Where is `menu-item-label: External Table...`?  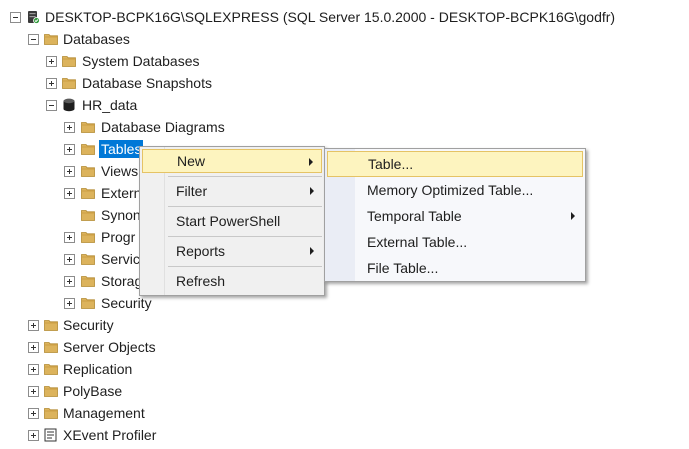
menu-item-label: External Table... is located at coordinates (417, 242).